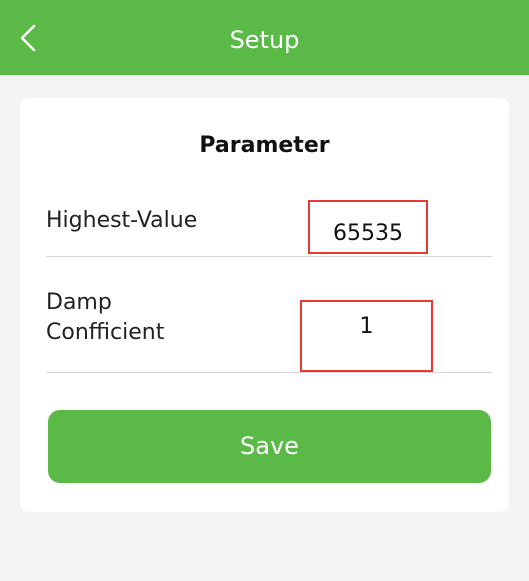 The height and width of the screenshot is (581, 529). What do you see at coordinates (366, 336) in the screenshot?
I see `damp-coefficient-input: 1` at bounding box center [366, 336].